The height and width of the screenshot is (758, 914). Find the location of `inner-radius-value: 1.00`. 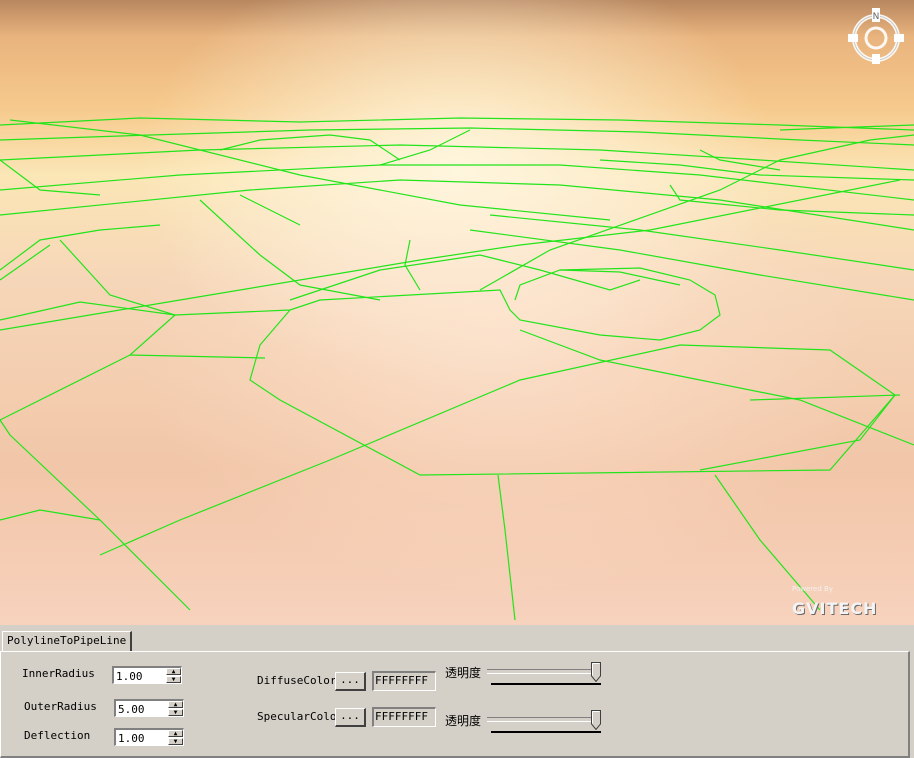

inner-radius-value: 1.00 is located at coordinates (129, 676).